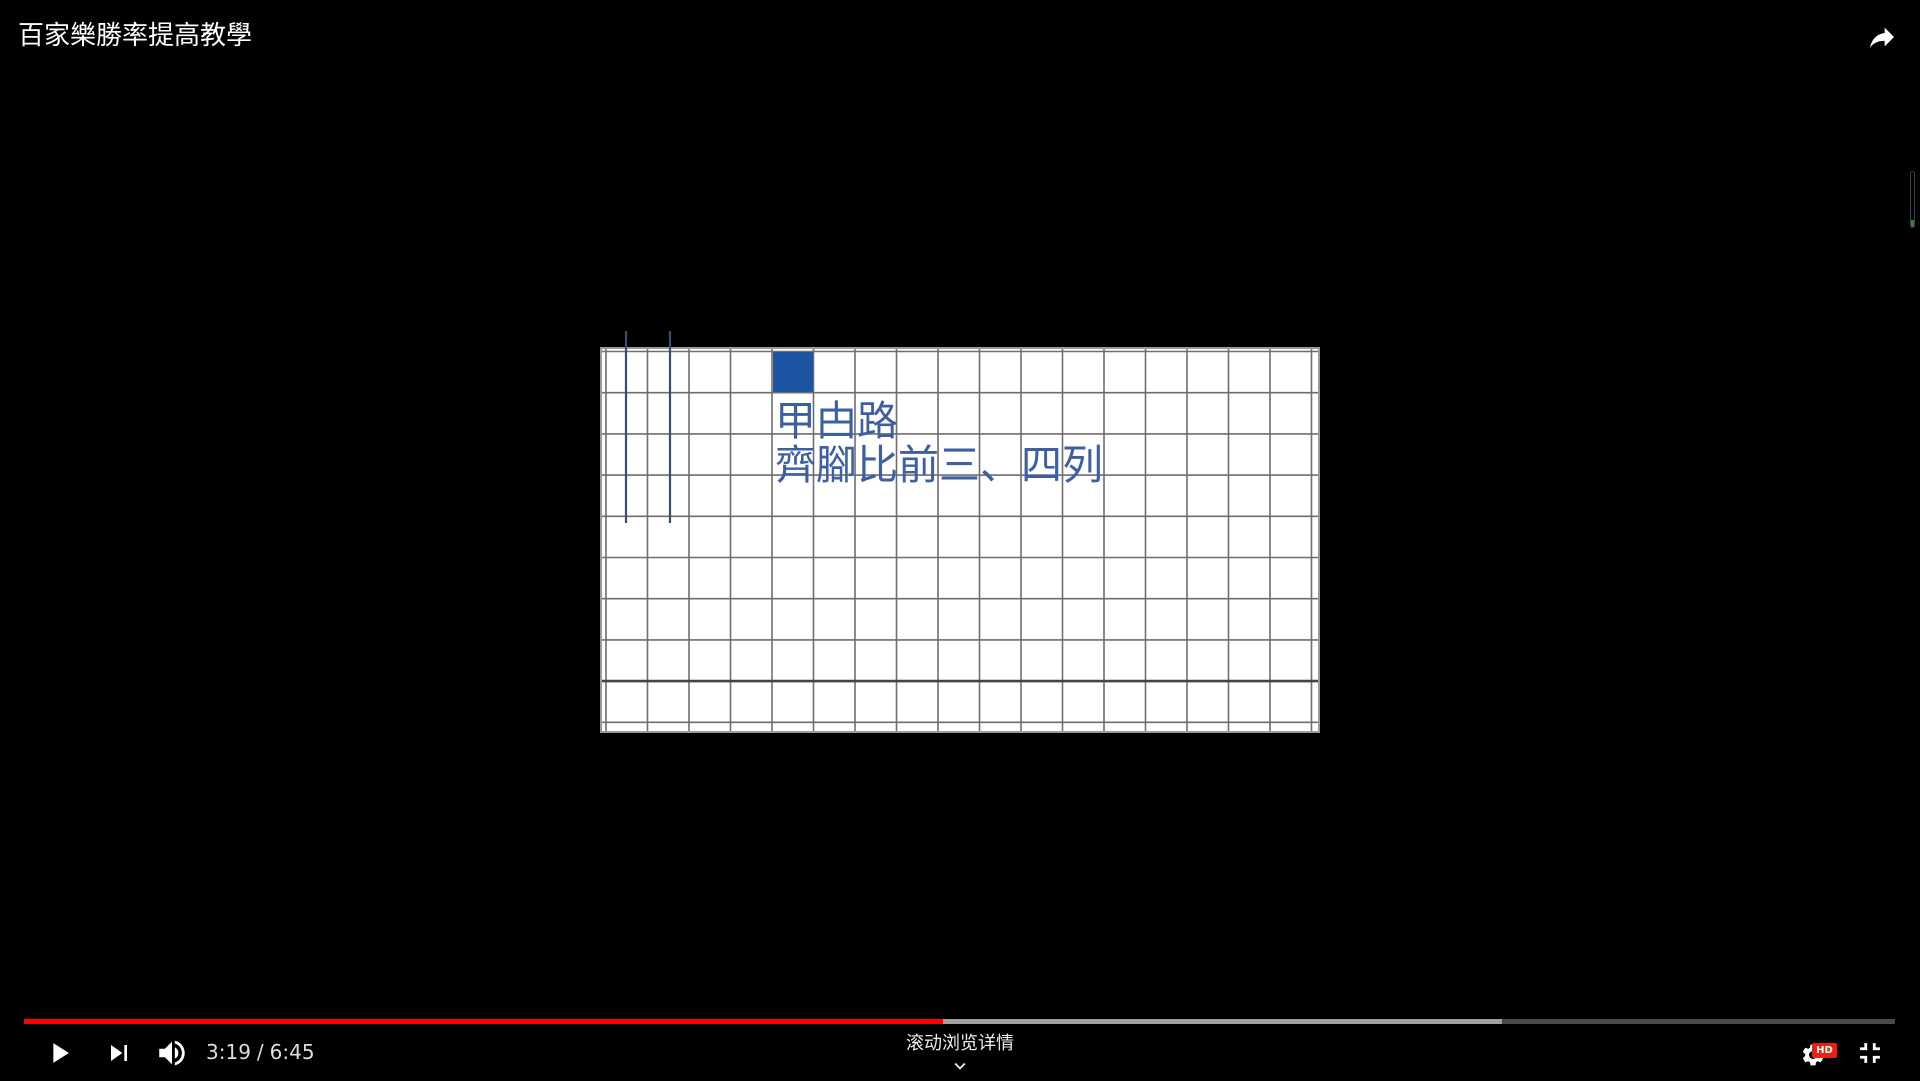 The image size is (1920, 1081). Describe the element at coordinates (1912, 199) in the screenshot. I see `side-scroll-indicator` at that location.